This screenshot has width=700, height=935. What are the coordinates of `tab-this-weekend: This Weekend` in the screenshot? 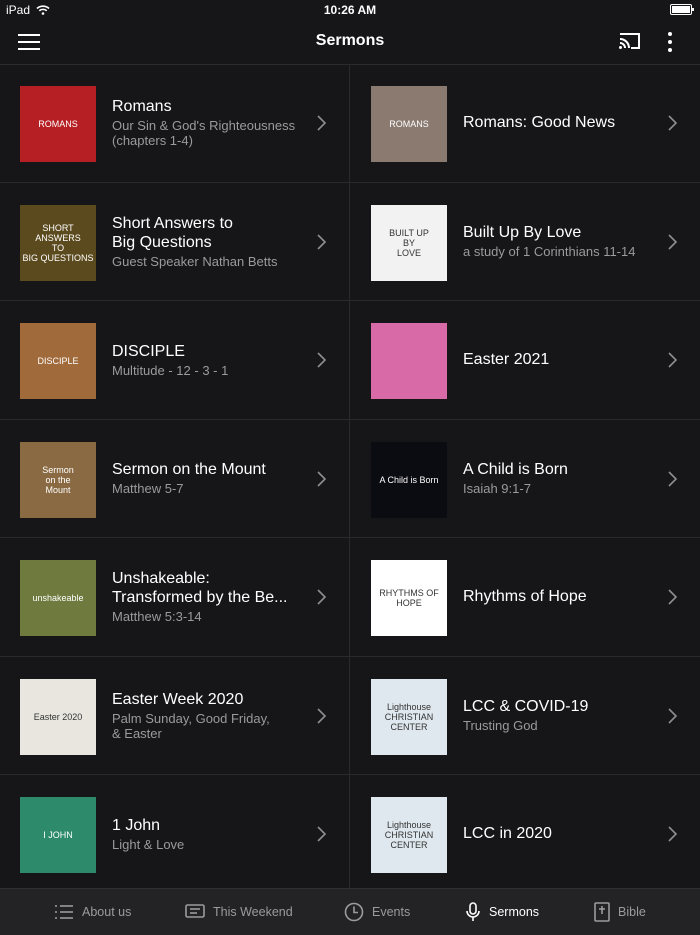 It's located at (239, 912).